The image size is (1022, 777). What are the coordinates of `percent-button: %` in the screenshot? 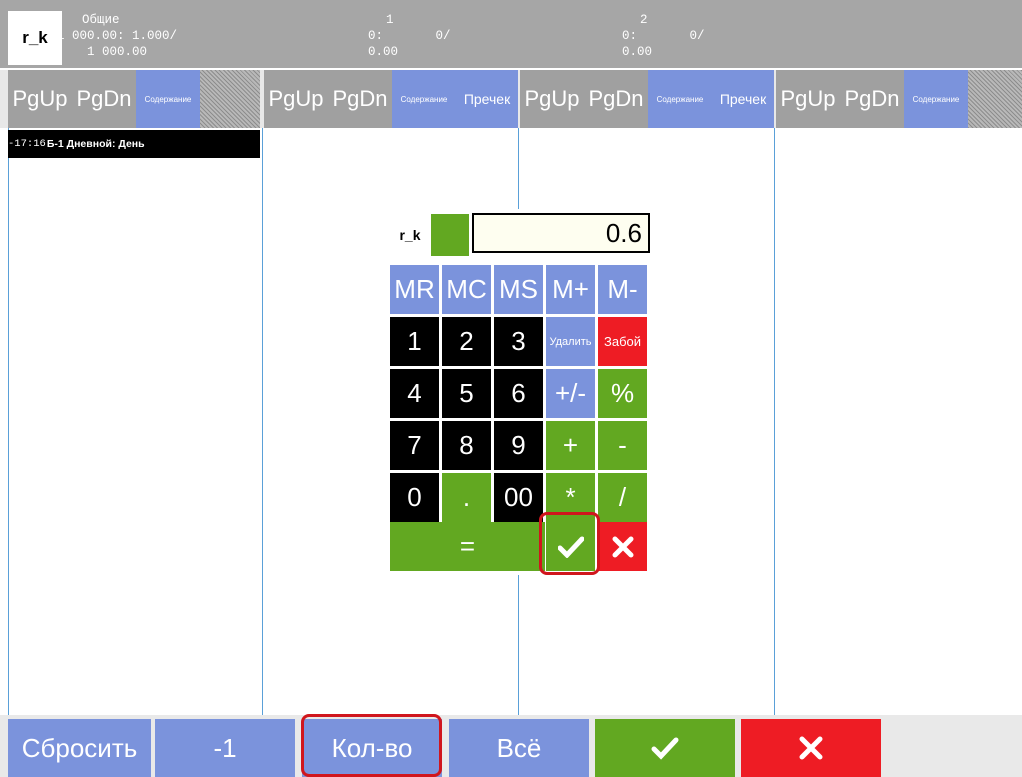 It's located at (622, 393).